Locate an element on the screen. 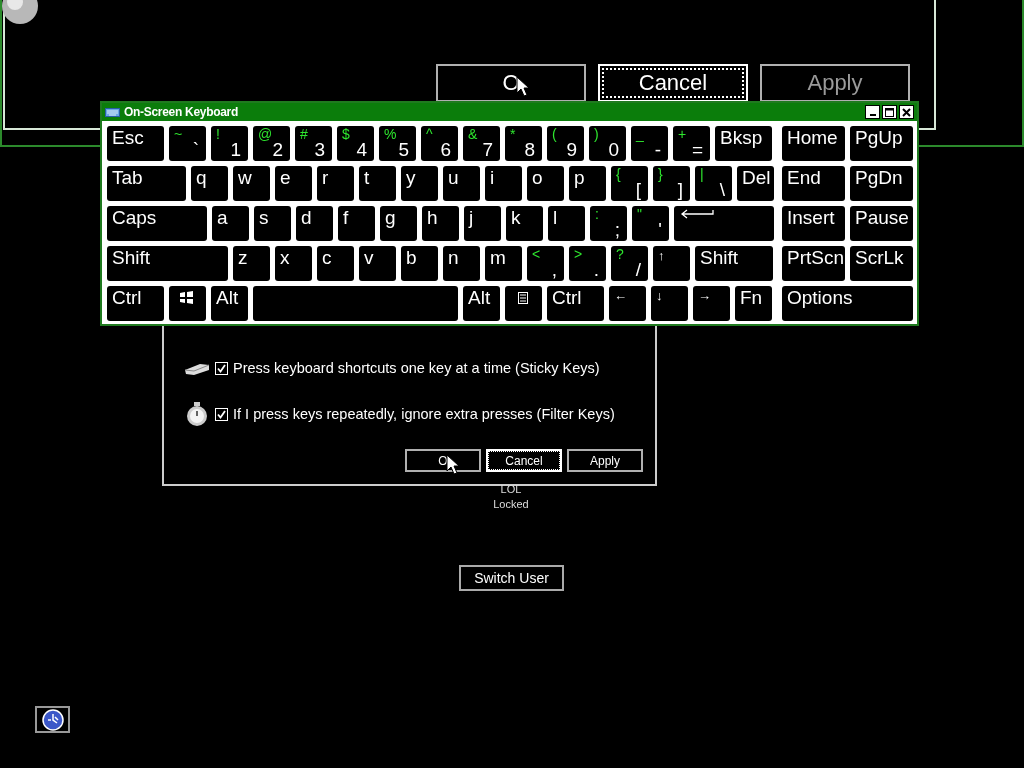 This screenshot has width=1024, height=768. key: r is located at coordinates (335, 183).